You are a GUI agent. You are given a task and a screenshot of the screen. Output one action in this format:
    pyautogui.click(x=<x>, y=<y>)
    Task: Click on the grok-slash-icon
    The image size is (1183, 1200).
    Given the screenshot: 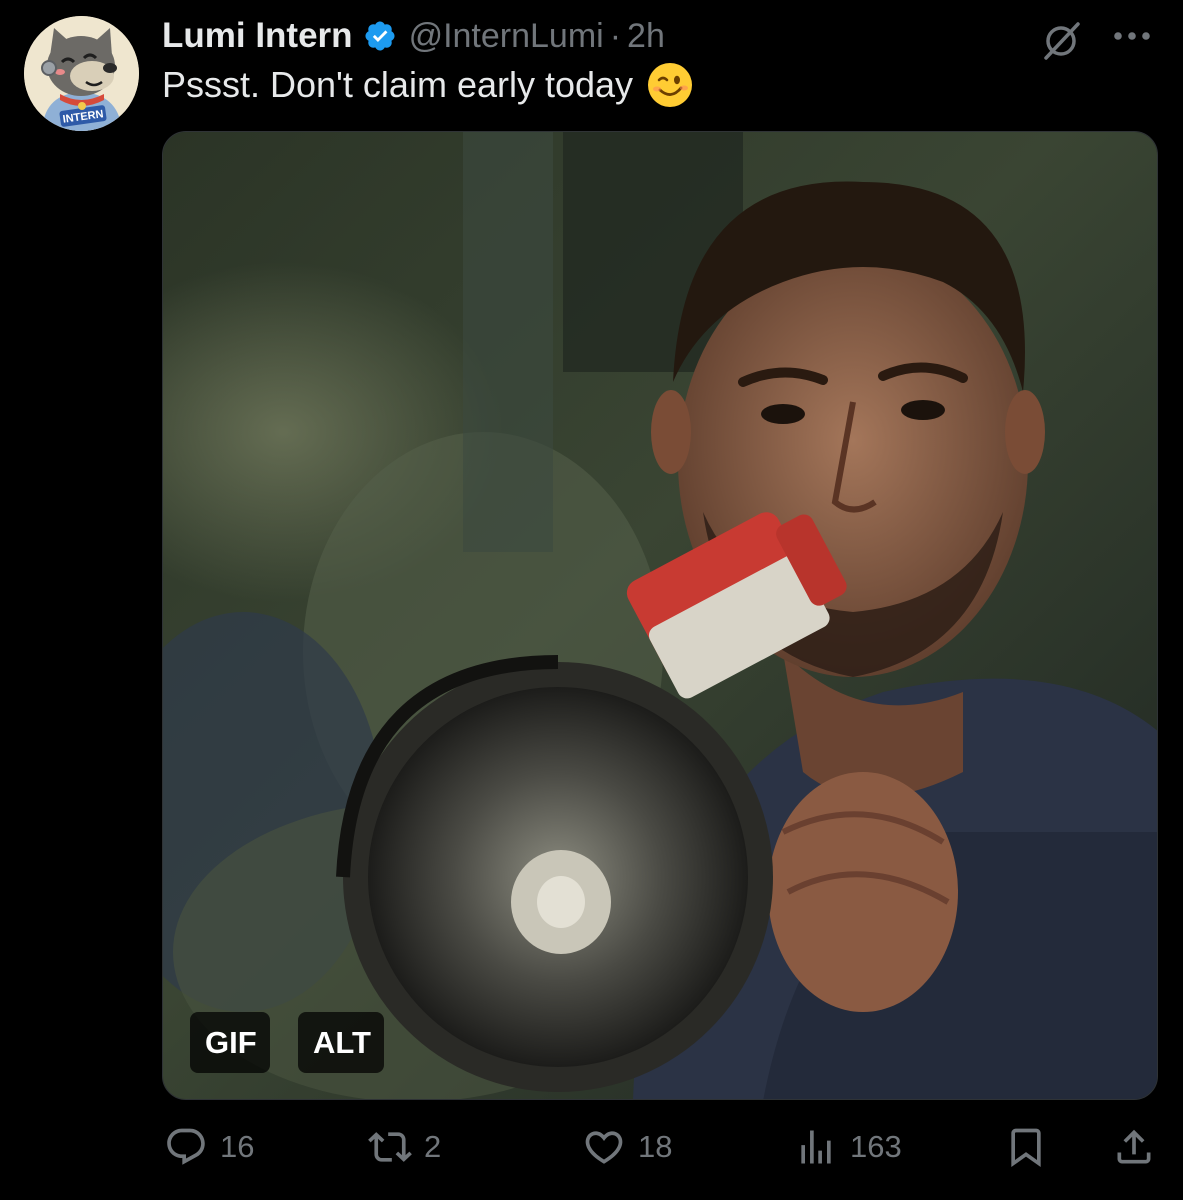 What is the action you would take?
    pyautogui.click(x=1062, y=40)
    